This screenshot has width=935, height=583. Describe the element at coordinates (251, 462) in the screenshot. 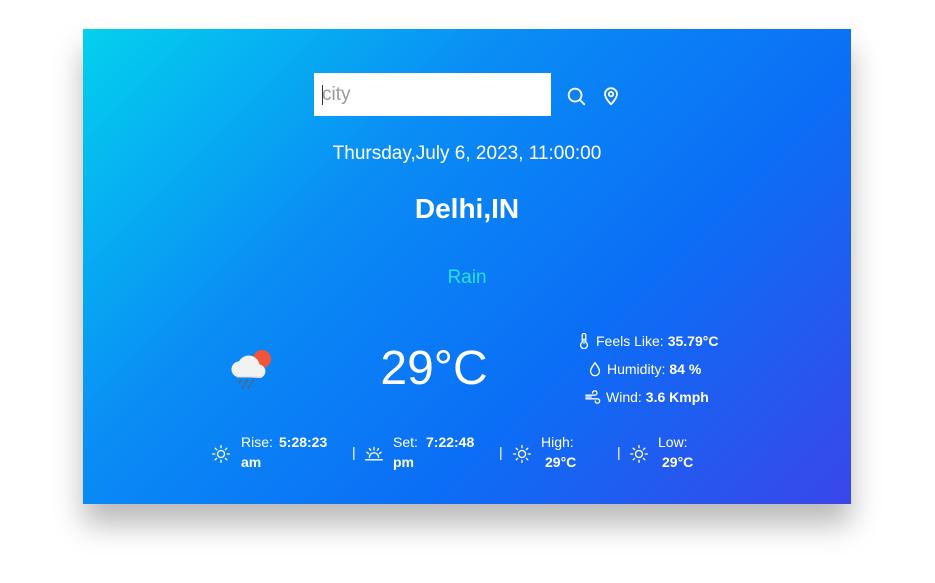

I see `sunrise-ampm: am` at that location.